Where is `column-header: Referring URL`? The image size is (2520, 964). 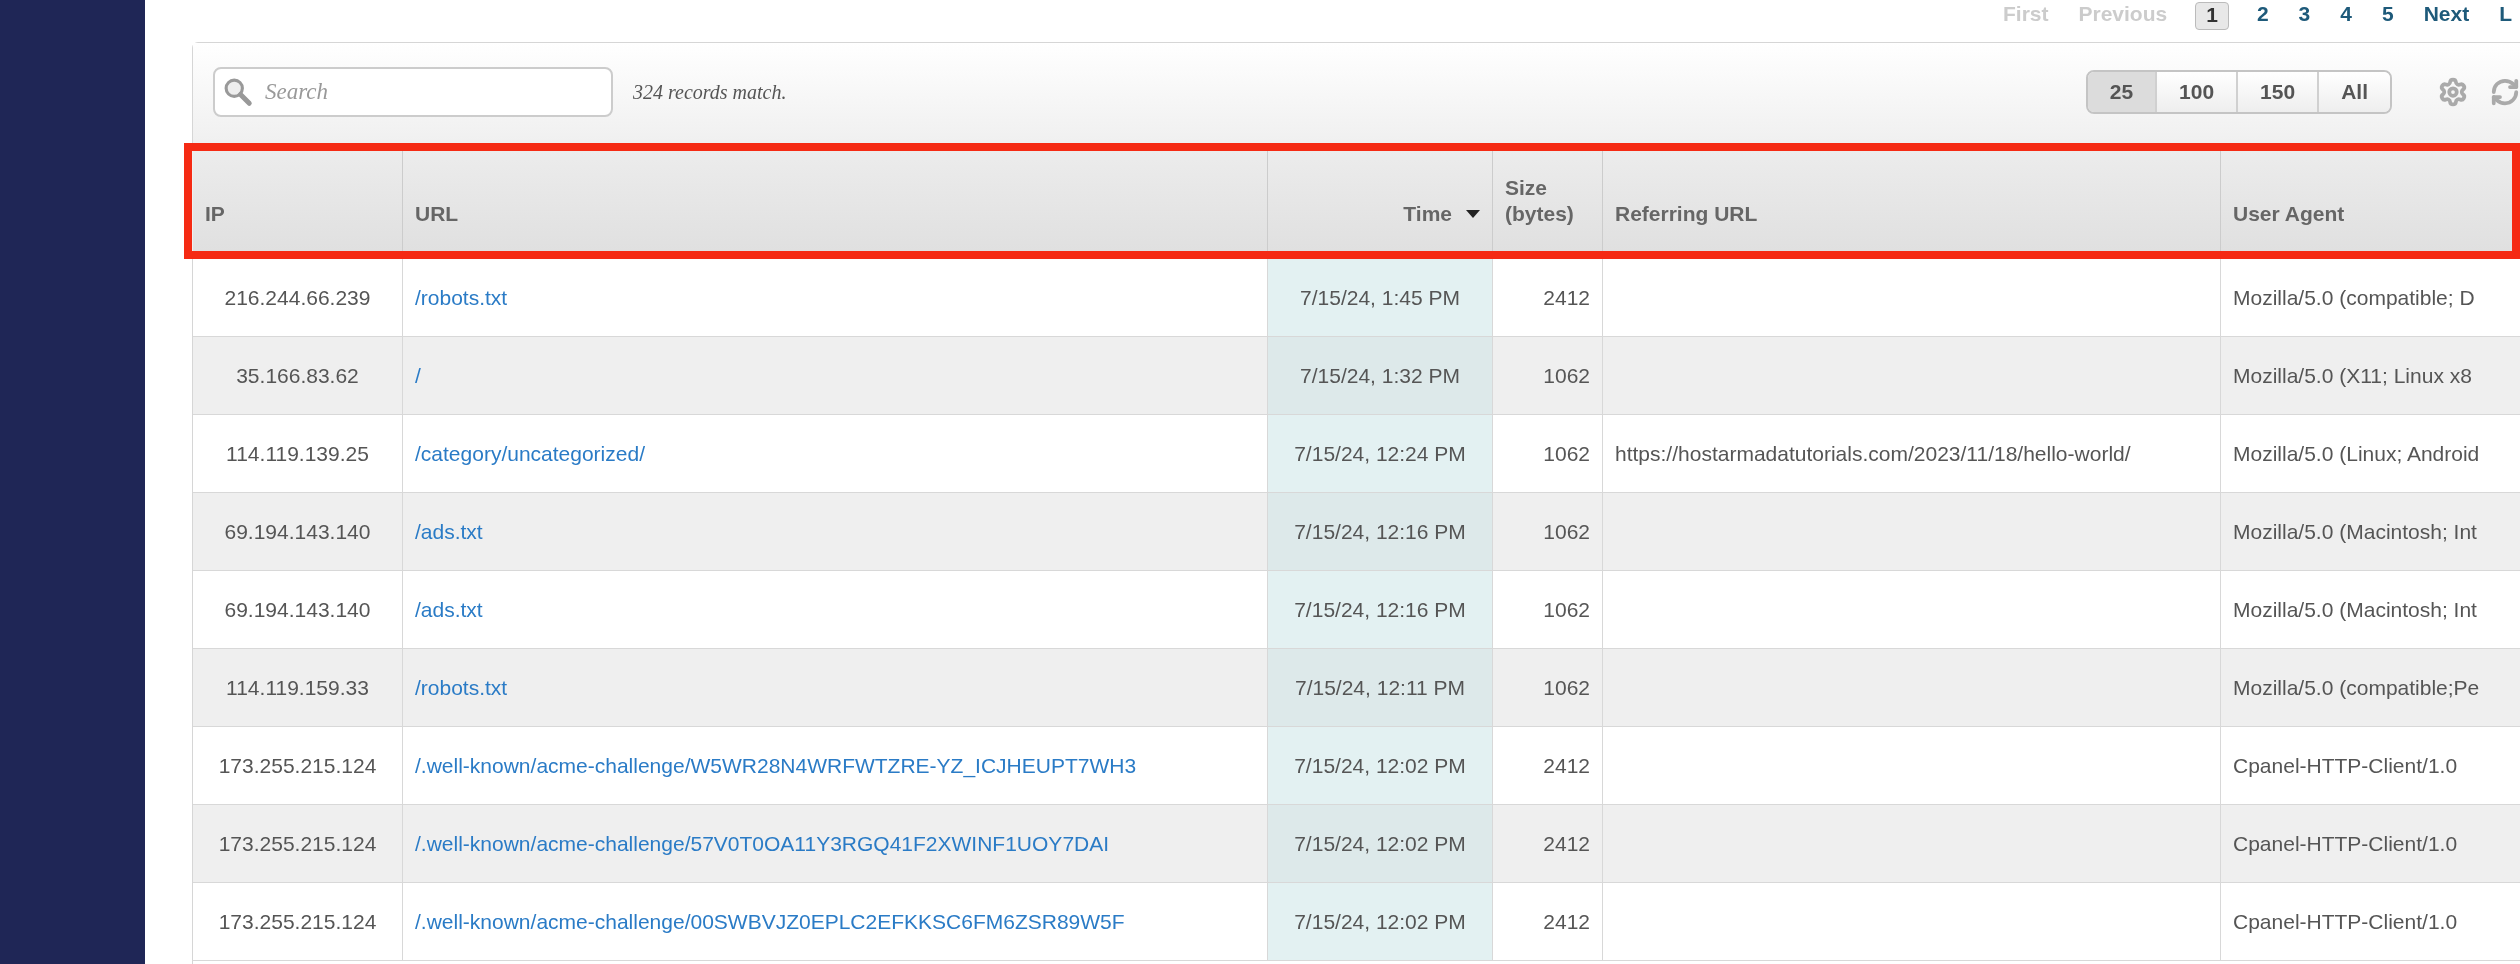
column-header: Referring URL is located at coordinates (1912, 201).